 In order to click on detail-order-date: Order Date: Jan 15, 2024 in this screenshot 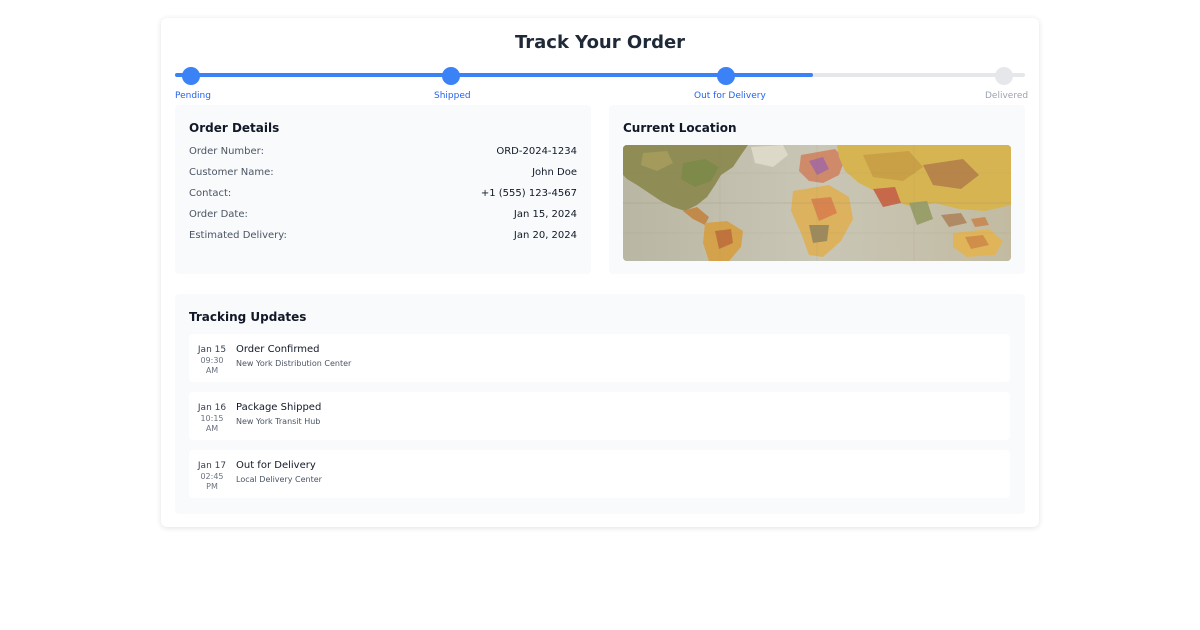, I will do `click(383, 216)`.